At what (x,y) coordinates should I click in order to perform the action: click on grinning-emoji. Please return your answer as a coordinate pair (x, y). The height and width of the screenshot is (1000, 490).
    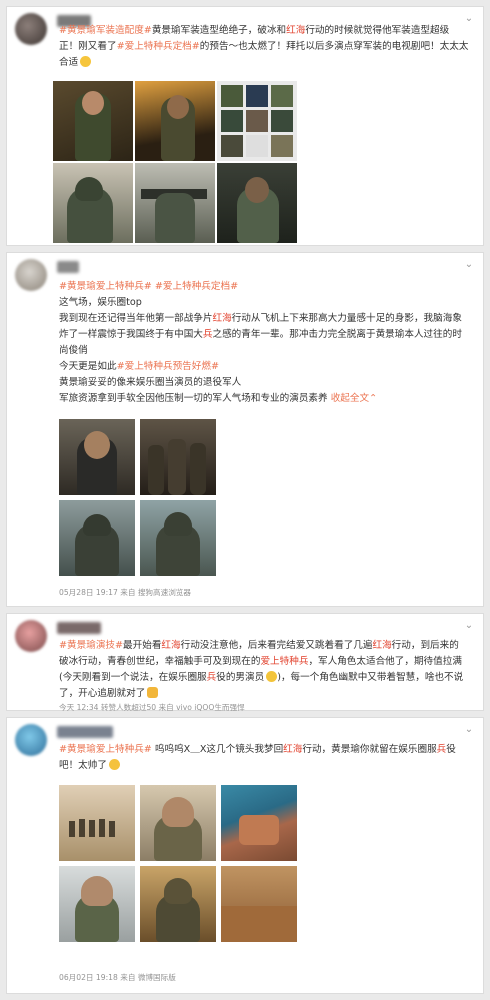
    Looking at the image, I should click on (114, 764).